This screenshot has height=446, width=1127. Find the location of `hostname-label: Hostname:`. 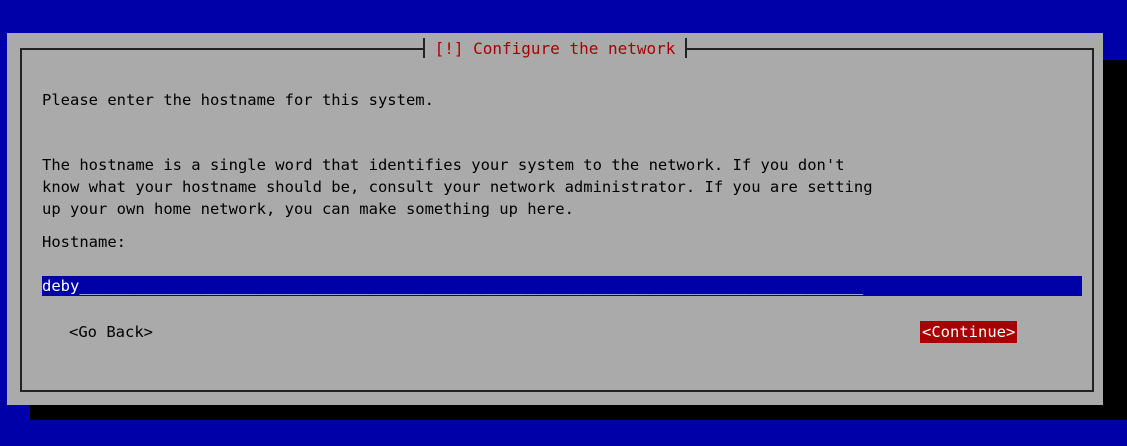

hostname-label: Hostname: is located at coordinates (84, 242).